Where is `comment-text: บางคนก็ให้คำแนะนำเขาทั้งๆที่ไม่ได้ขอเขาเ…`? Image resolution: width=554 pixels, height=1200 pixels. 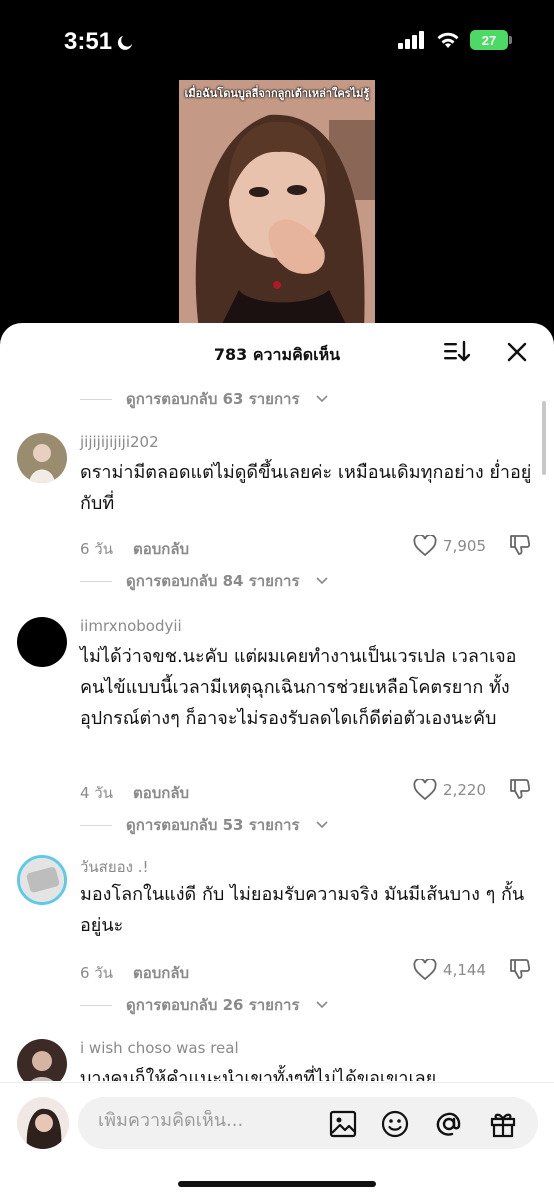 comment-text: บางคนก็ให้คำแนะนำเขาทั้งๆที่ไม่ได้ขอเขาเ… is located at coordinates (258, 1074).